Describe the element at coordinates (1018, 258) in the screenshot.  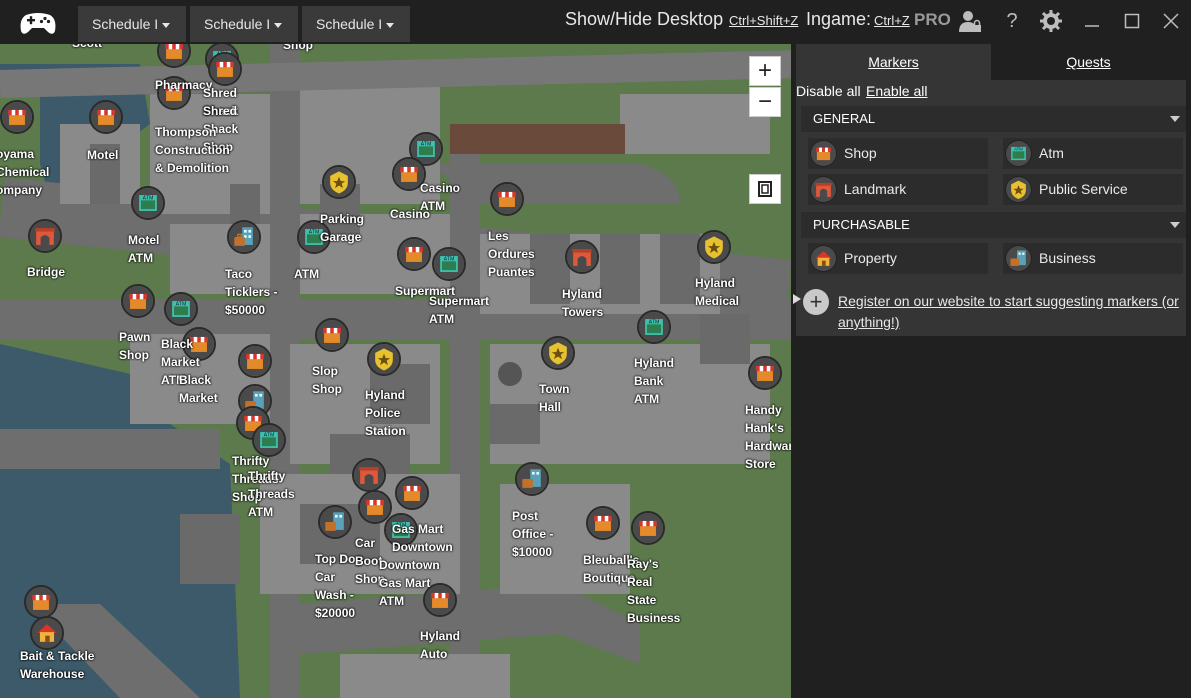
I see `business-icon` at that location.